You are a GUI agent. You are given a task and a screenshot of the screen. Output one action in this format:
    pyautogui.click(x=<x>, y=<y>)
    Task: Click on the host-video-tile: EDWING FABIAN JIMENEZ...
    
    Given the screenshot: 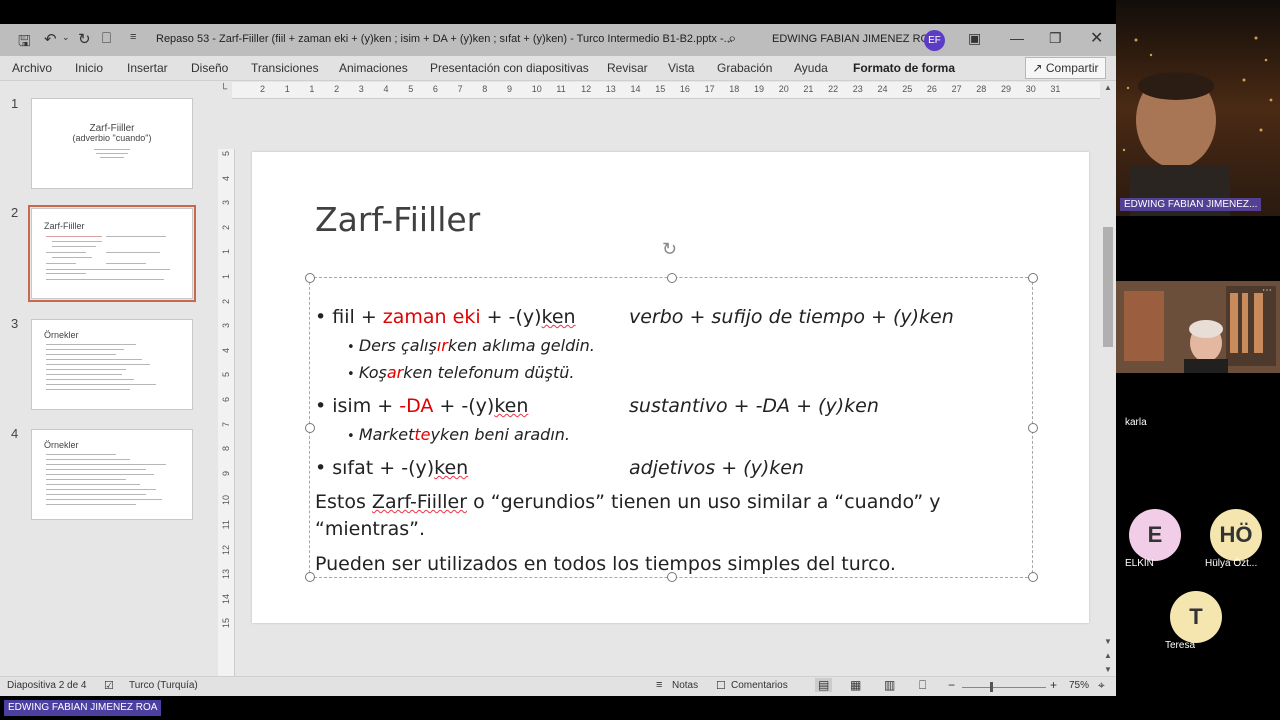 What is the action you would take?
    pyautogui.click(x=1198, y=108)
    